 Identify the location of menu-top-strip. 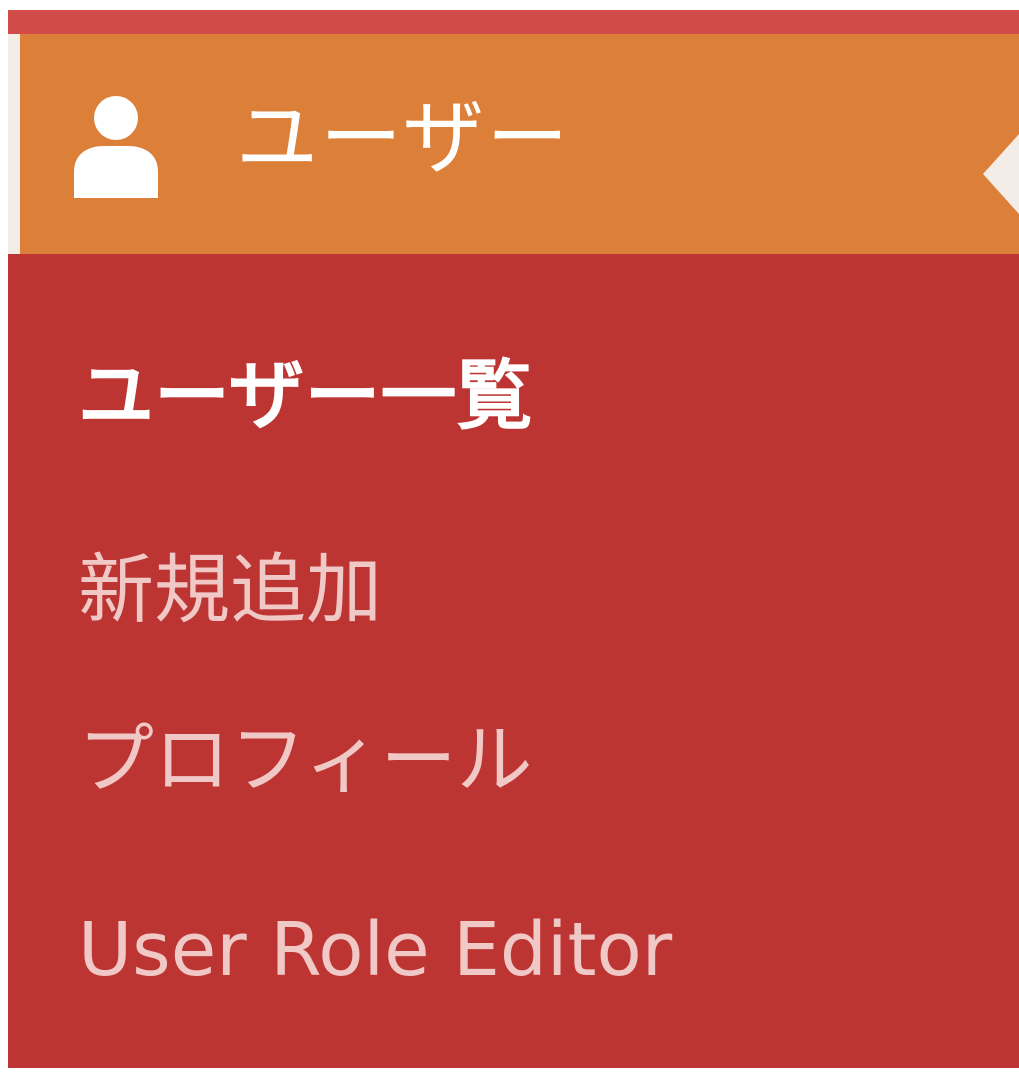
(513, 22).